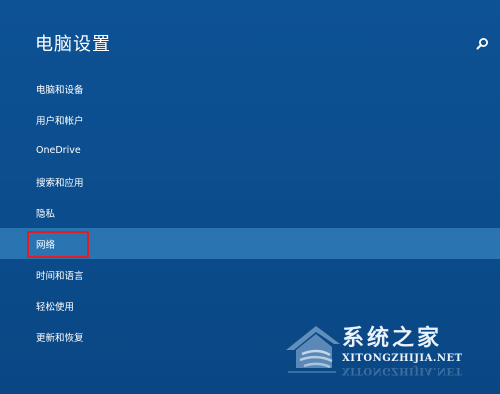 The image size is (500, 394). What do you see at coordinates (250, 243) in the screenshot?
I see `nav-item-network: 网络` at bounding box center [250, 243].